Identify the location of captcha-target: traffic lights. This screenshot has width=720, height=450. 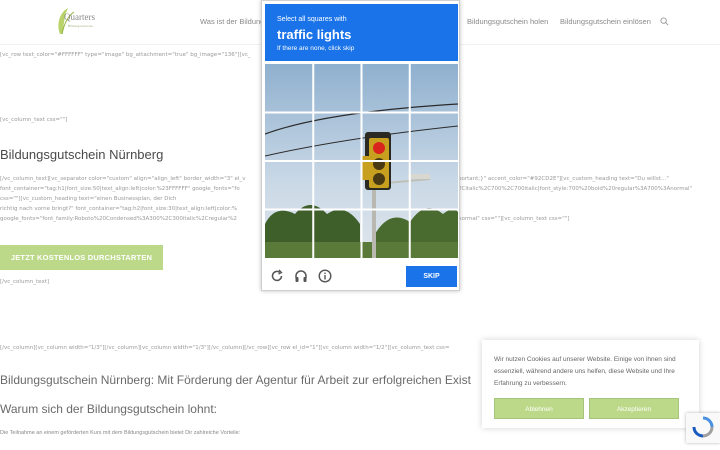
(314, 34).